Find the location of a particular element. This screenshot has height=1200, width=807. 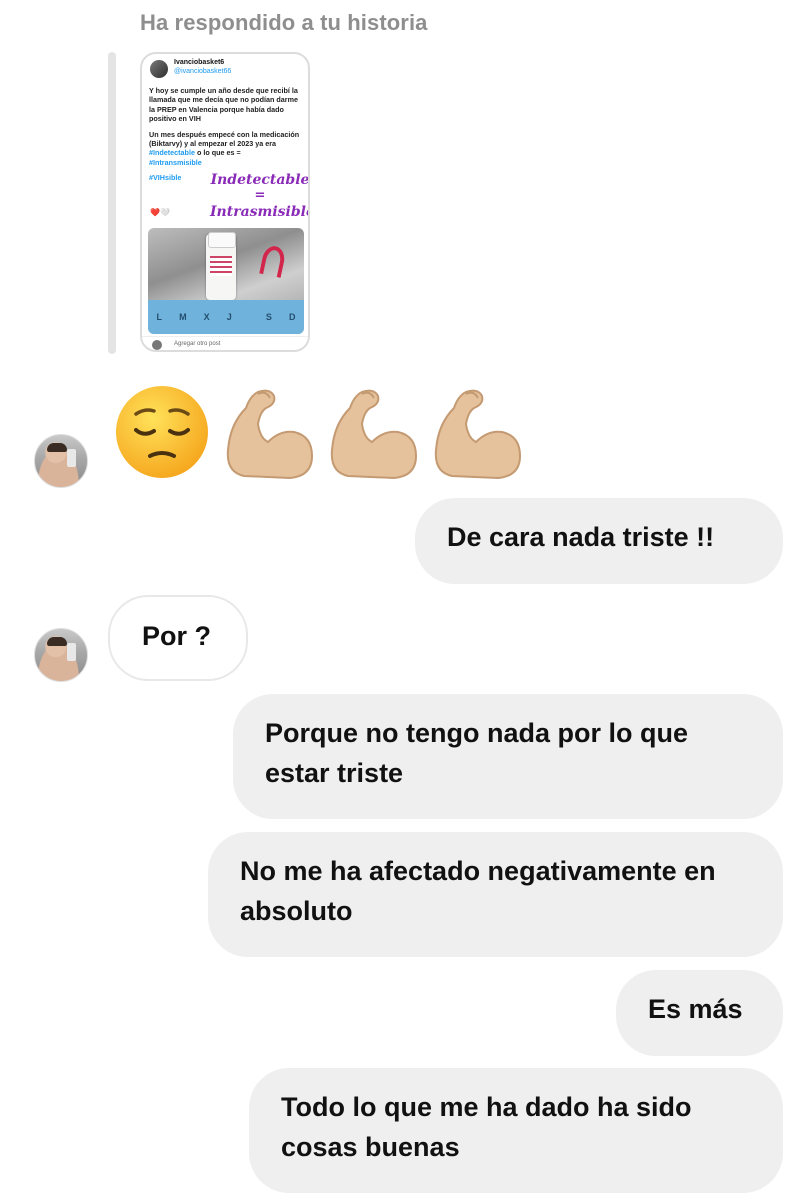

sticker-intrasmisible: Intrasmisible is located at coordinates (260, 212).